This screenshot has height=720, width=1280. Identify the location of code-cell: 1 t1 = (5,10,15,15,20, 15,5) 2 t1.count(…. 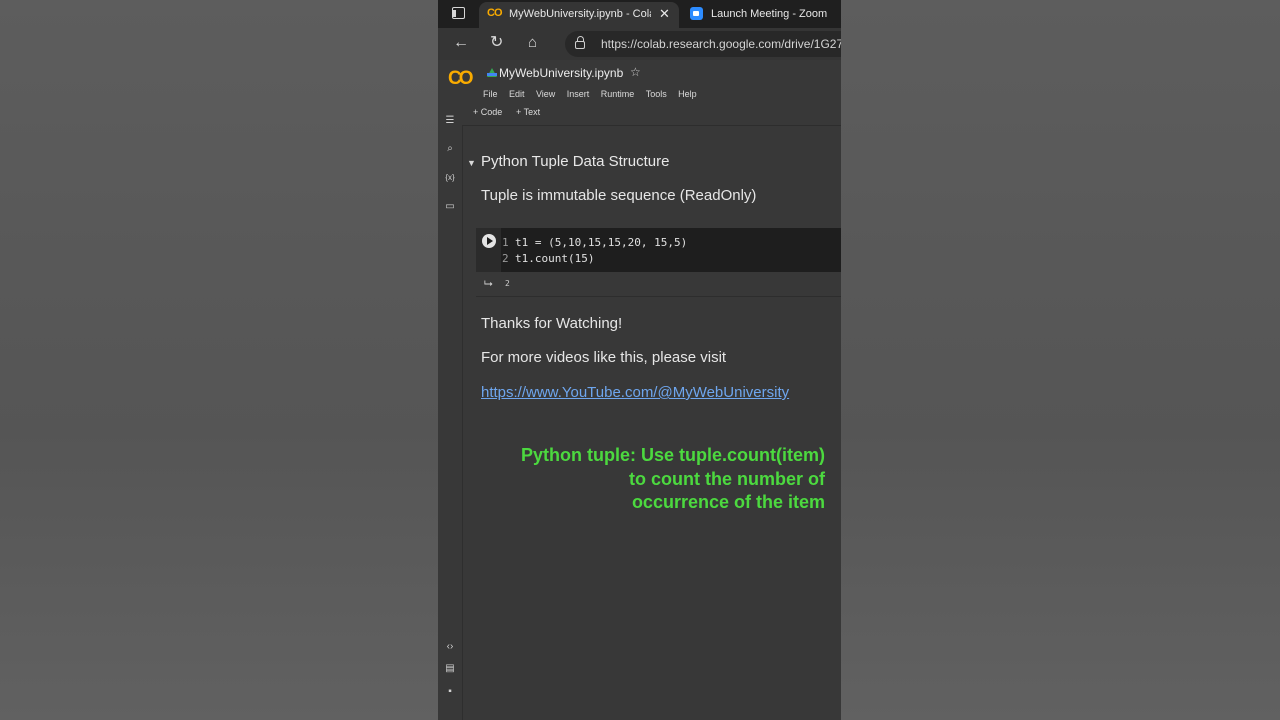
(658, 250).